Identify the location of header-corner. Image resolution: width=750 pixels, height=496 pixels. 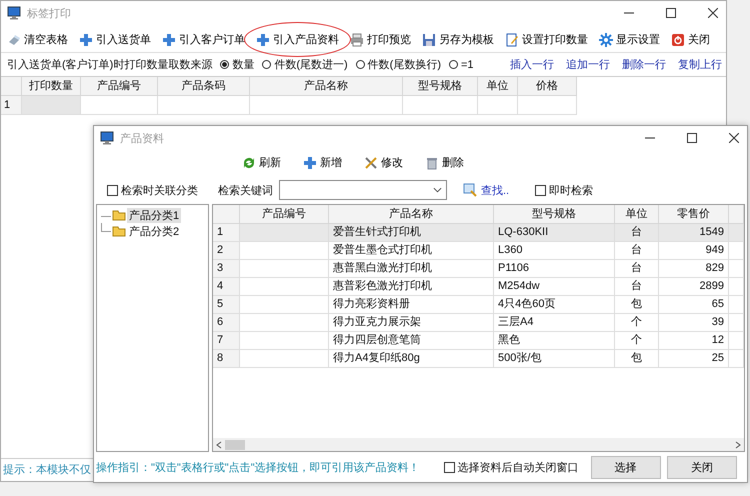
(226, 214).